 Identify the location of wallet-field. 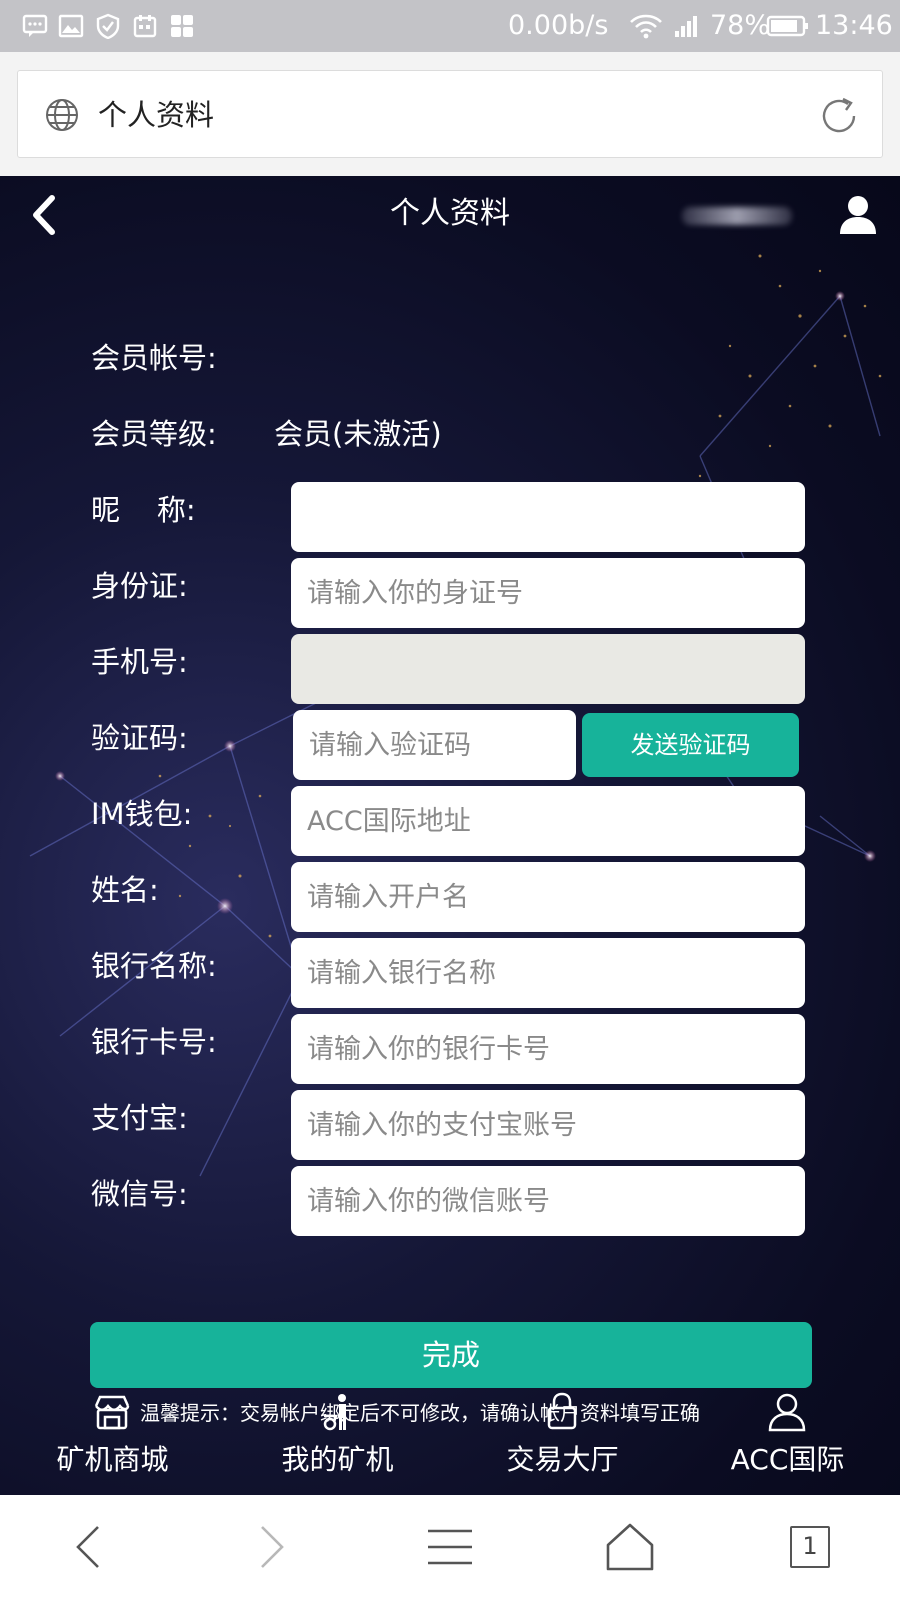
(548, 821).